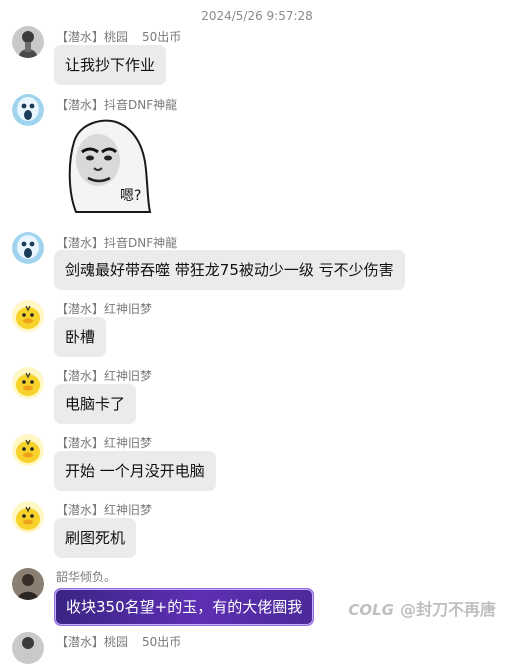 This screenshot has height=664, width=514. I want to click on sender-name: 韶华倾负。, so click(86, 577).